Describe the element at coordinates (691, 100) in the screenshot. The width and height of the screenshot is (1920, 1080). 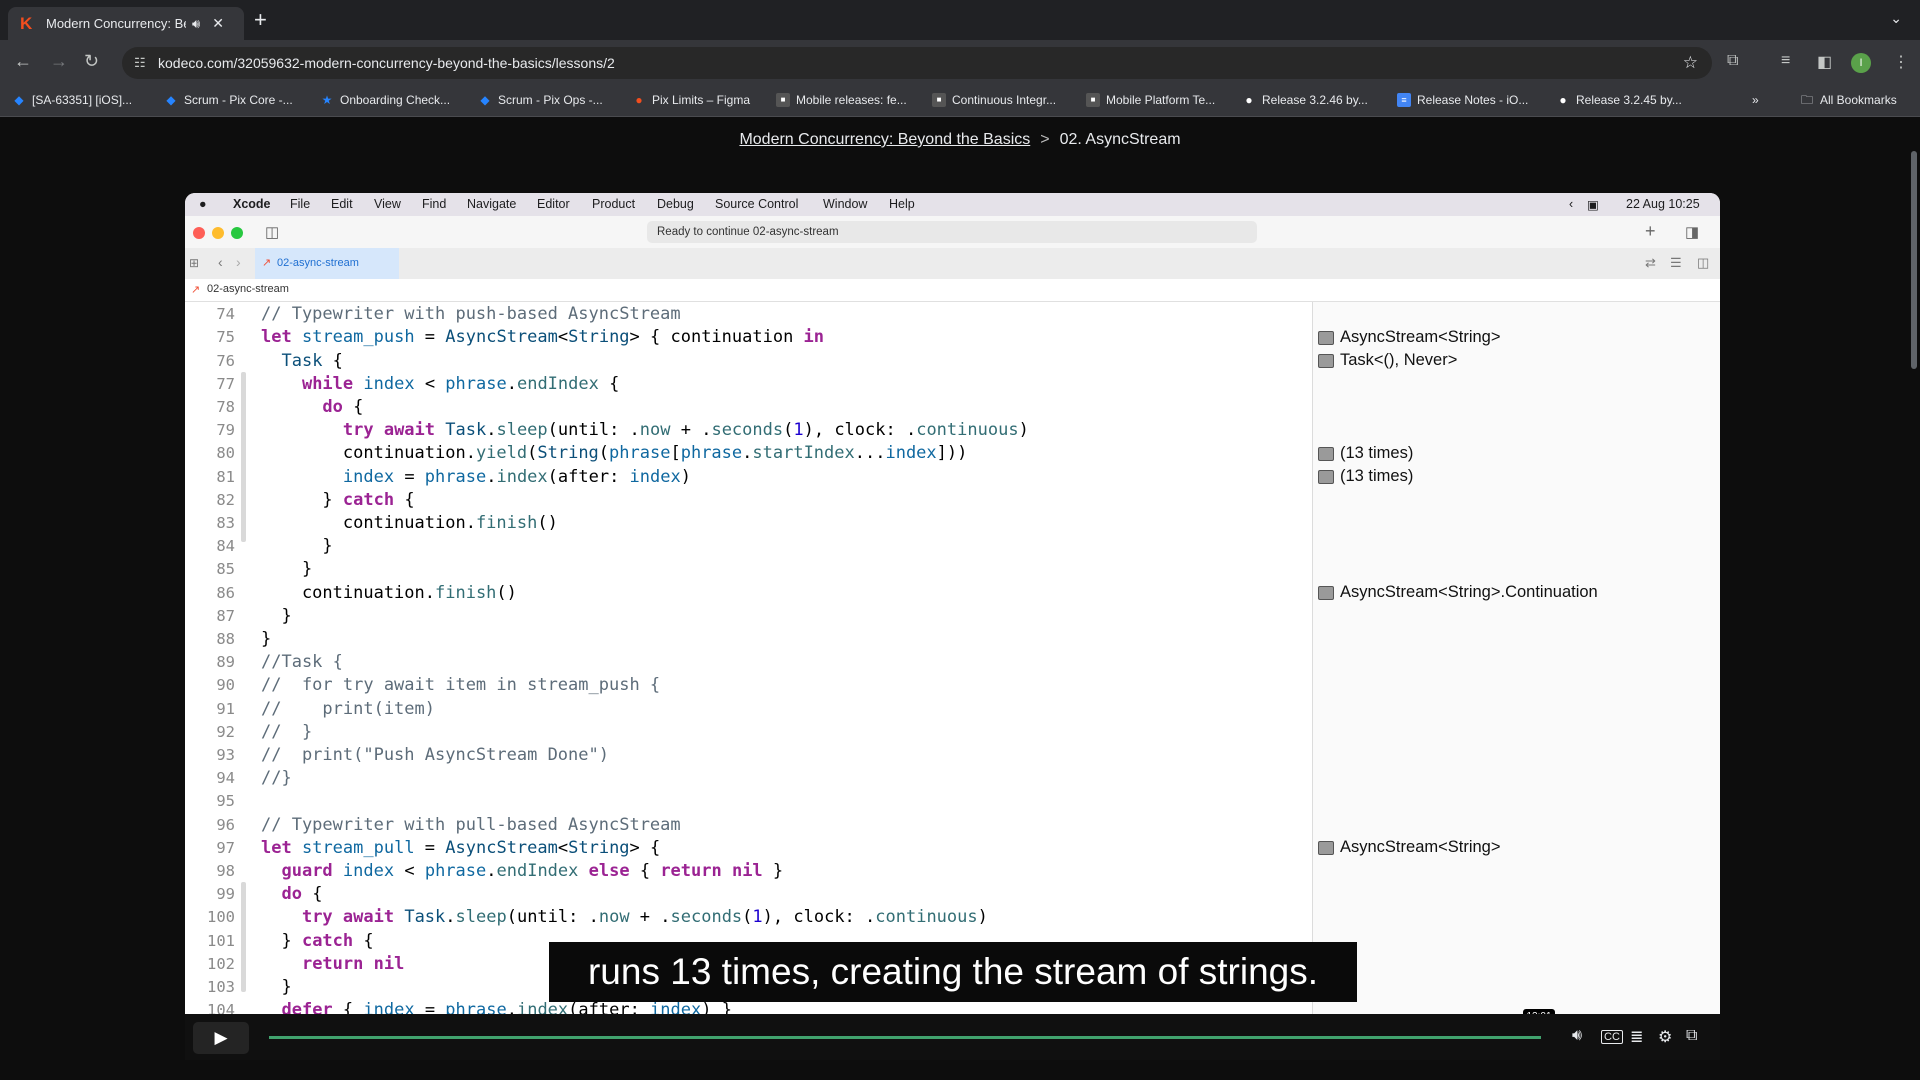
I see `bookmark-item: ● Pix Limits – Figma` at that location.